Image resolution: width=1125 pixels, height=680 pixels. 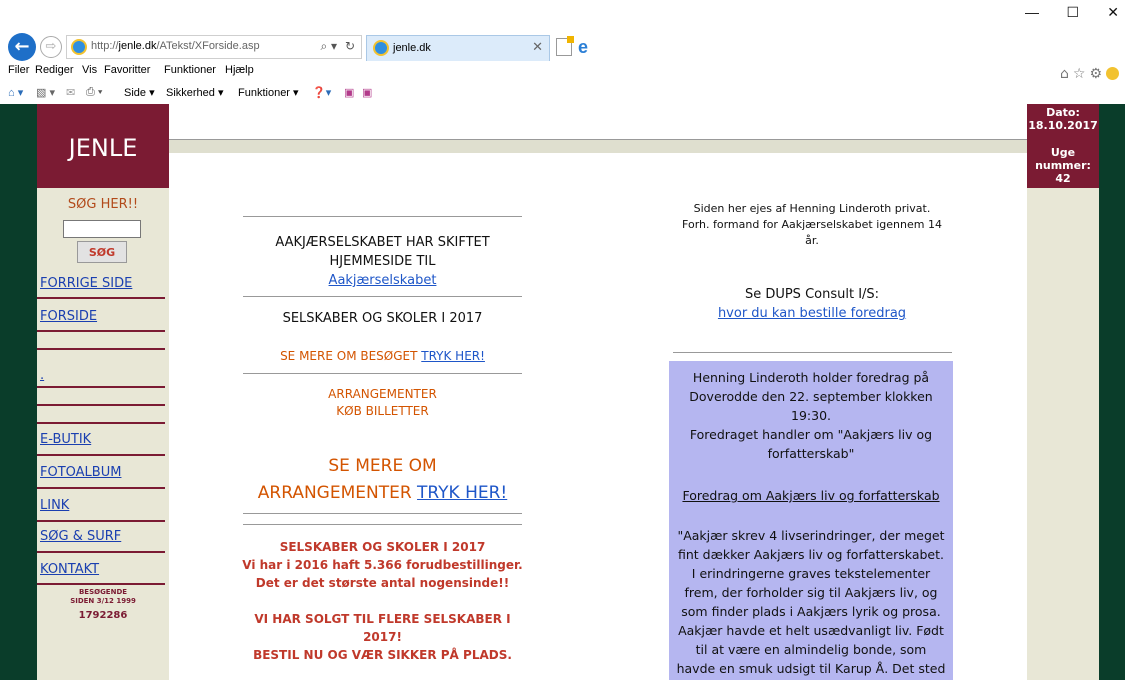 What do you see at coordinates (349, 92) in the screenshot?
I see `addon-icon-1: ▣` at bounding box center [349, 92].